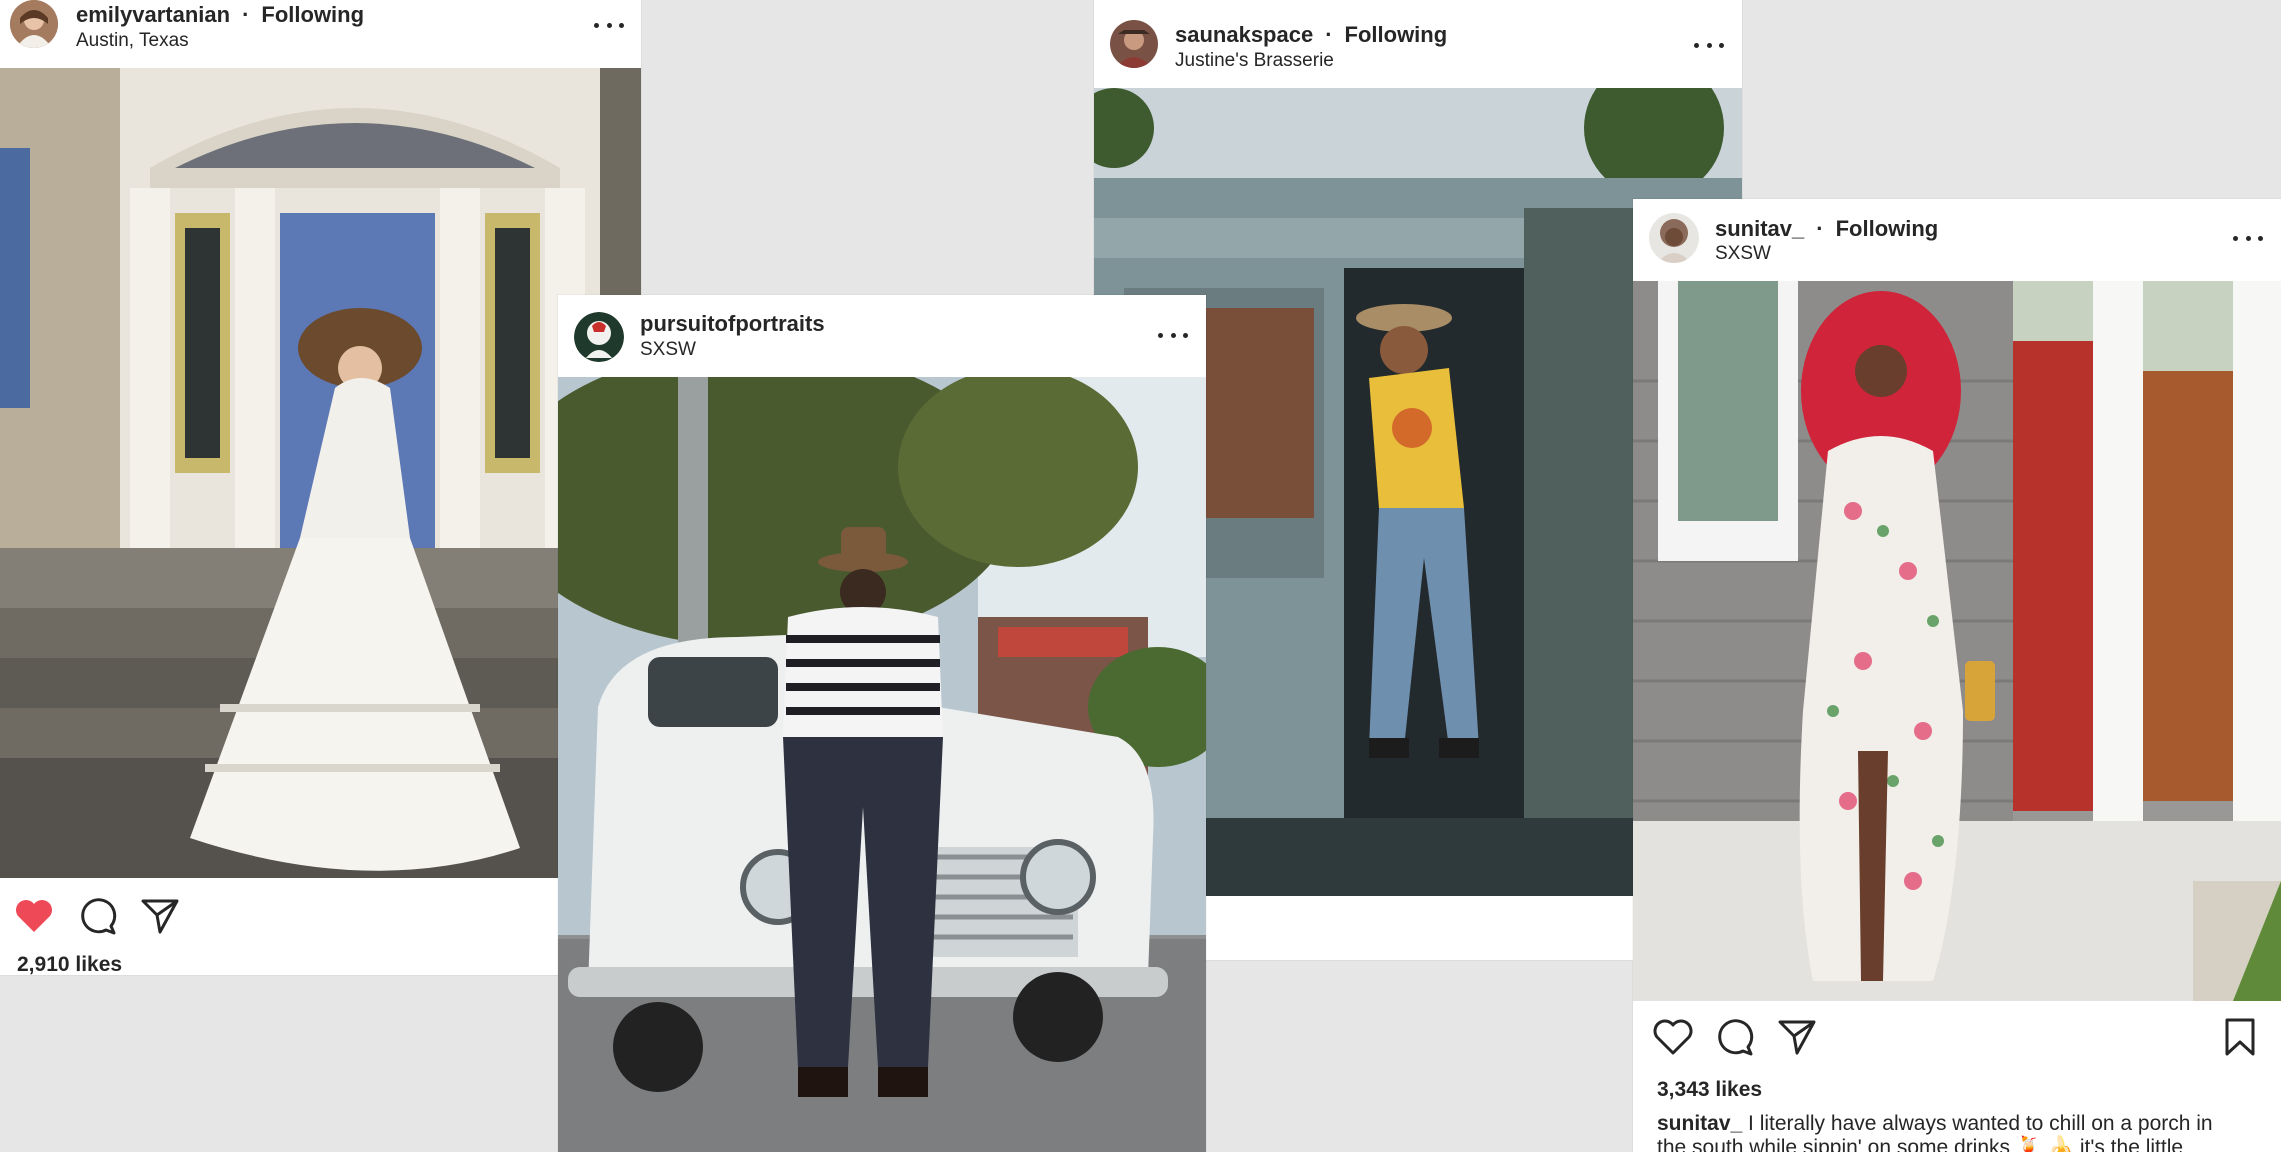 This screenshot has width=2281, height=1152. What do you see at coordinates (1244, 34) in the screenshot?
I see `username-link: saunakspace` at bounding box center [1244, 34].